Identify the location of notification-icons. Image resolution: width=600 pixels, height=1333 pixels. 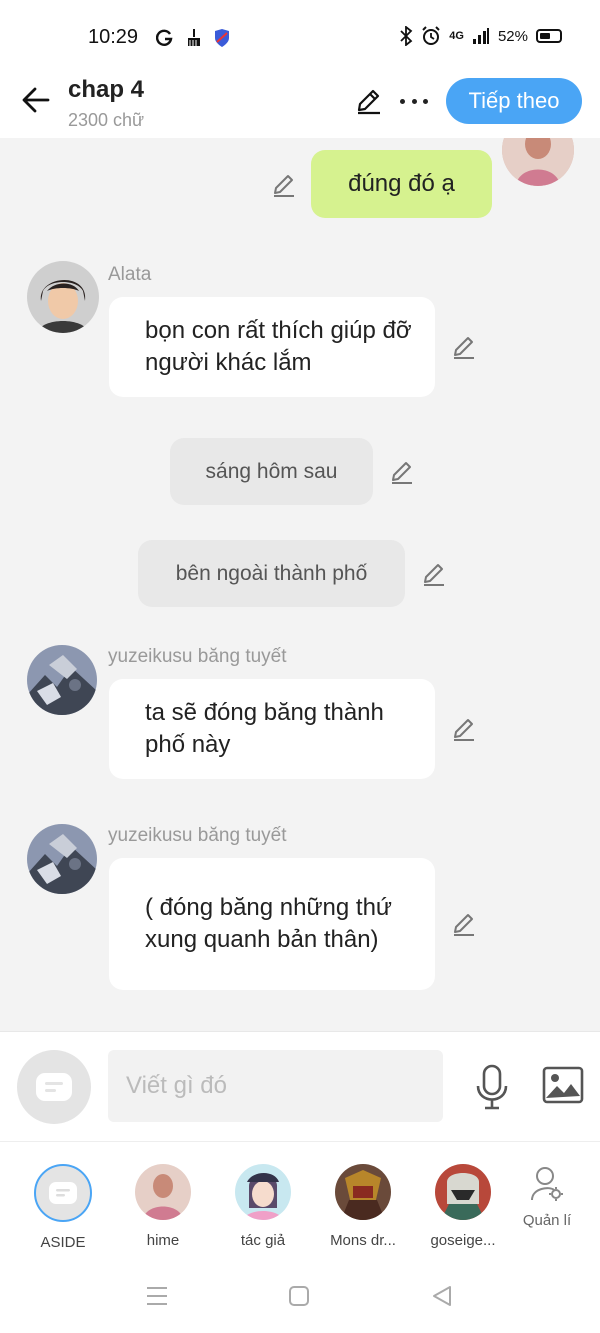
(193, 38).